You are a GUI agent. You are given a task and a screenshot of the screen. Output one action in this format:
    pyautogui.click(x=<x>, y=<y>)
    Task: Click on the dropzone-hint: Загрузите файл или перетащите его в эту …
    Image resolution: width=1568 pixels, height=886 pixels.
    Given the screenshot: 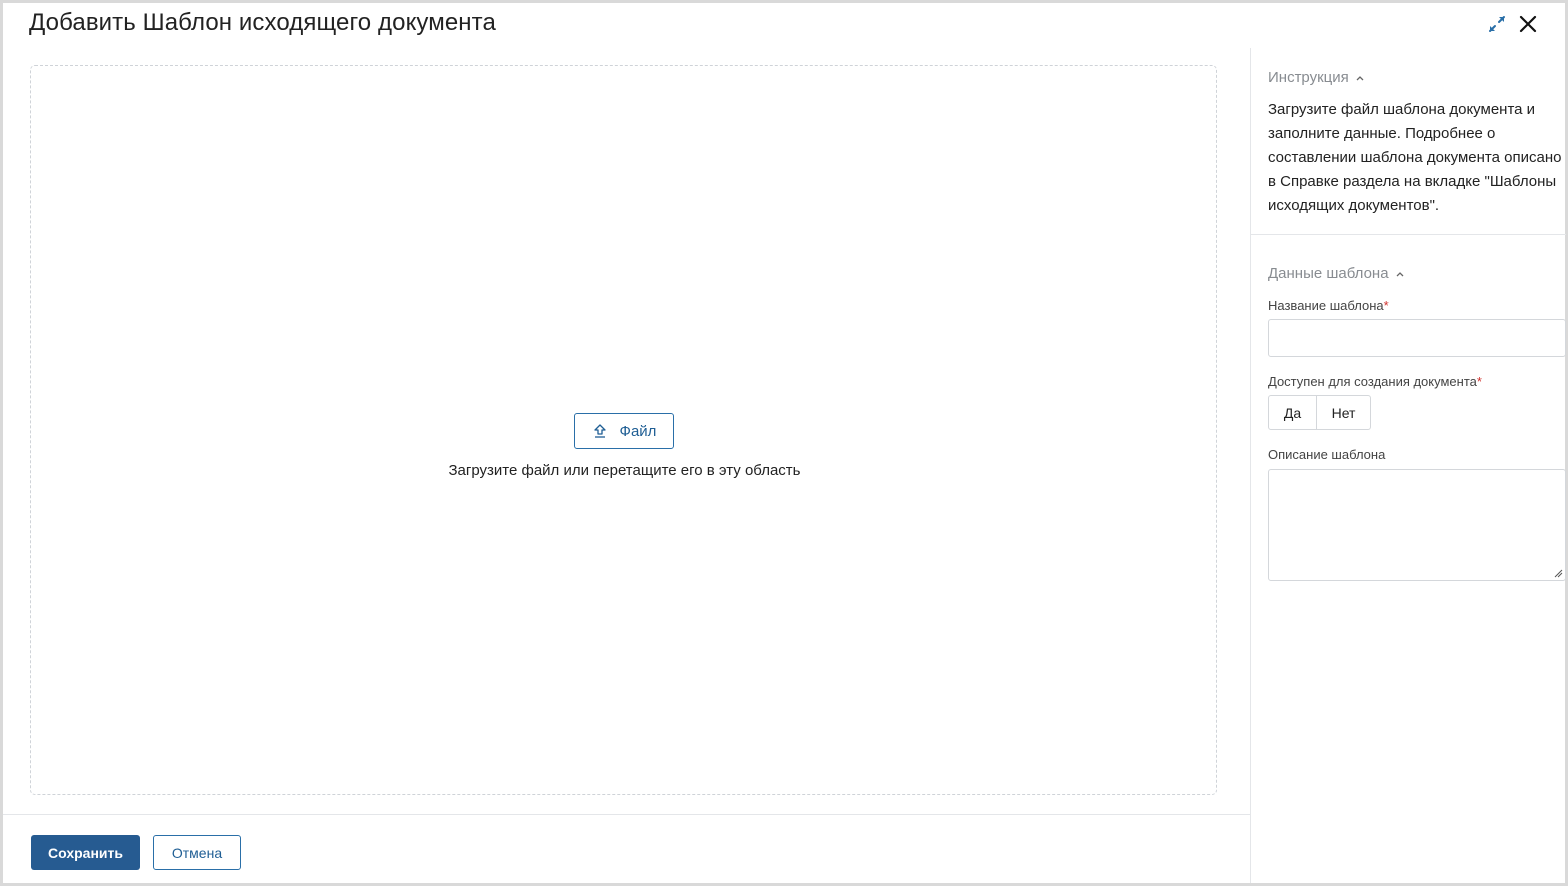 What is the action you would take?
    pyautogui.click(x=624, y=470)
    